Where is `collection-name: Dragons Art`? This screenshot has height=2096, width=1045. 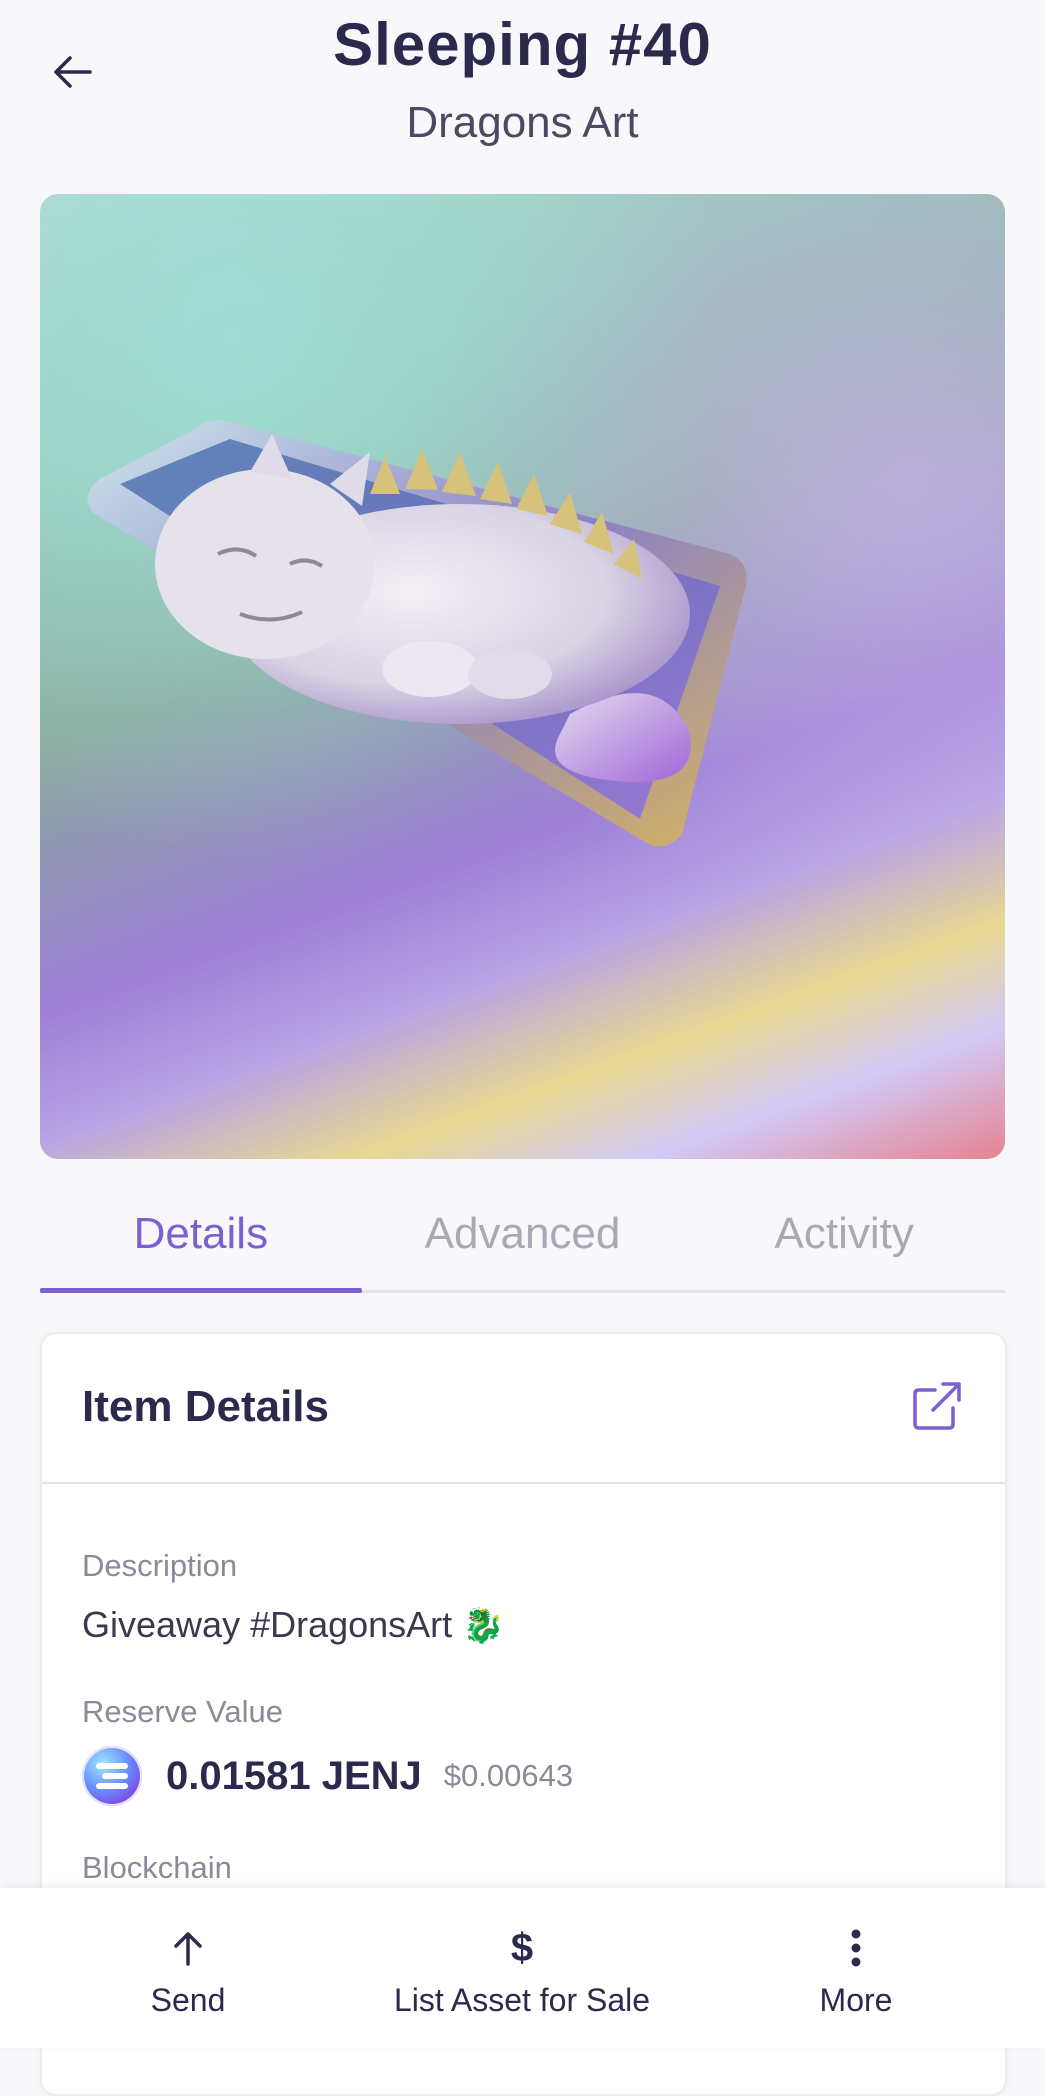 collection-name: Dragons Art is located at coordinates (522, 122).